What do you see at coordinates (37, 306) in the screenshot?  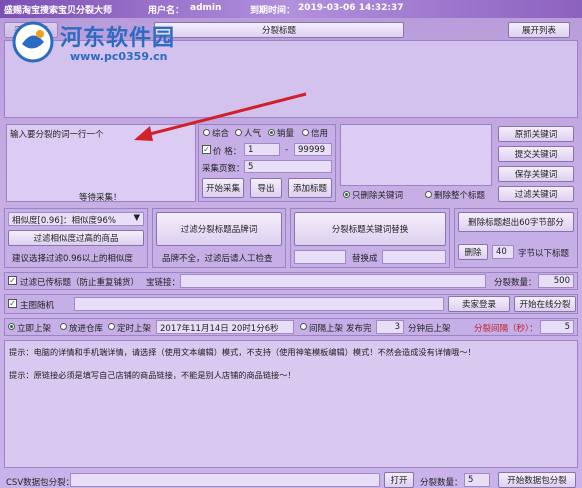 I see `main-image-label: 主图随机` at bounding box center [37, 306].